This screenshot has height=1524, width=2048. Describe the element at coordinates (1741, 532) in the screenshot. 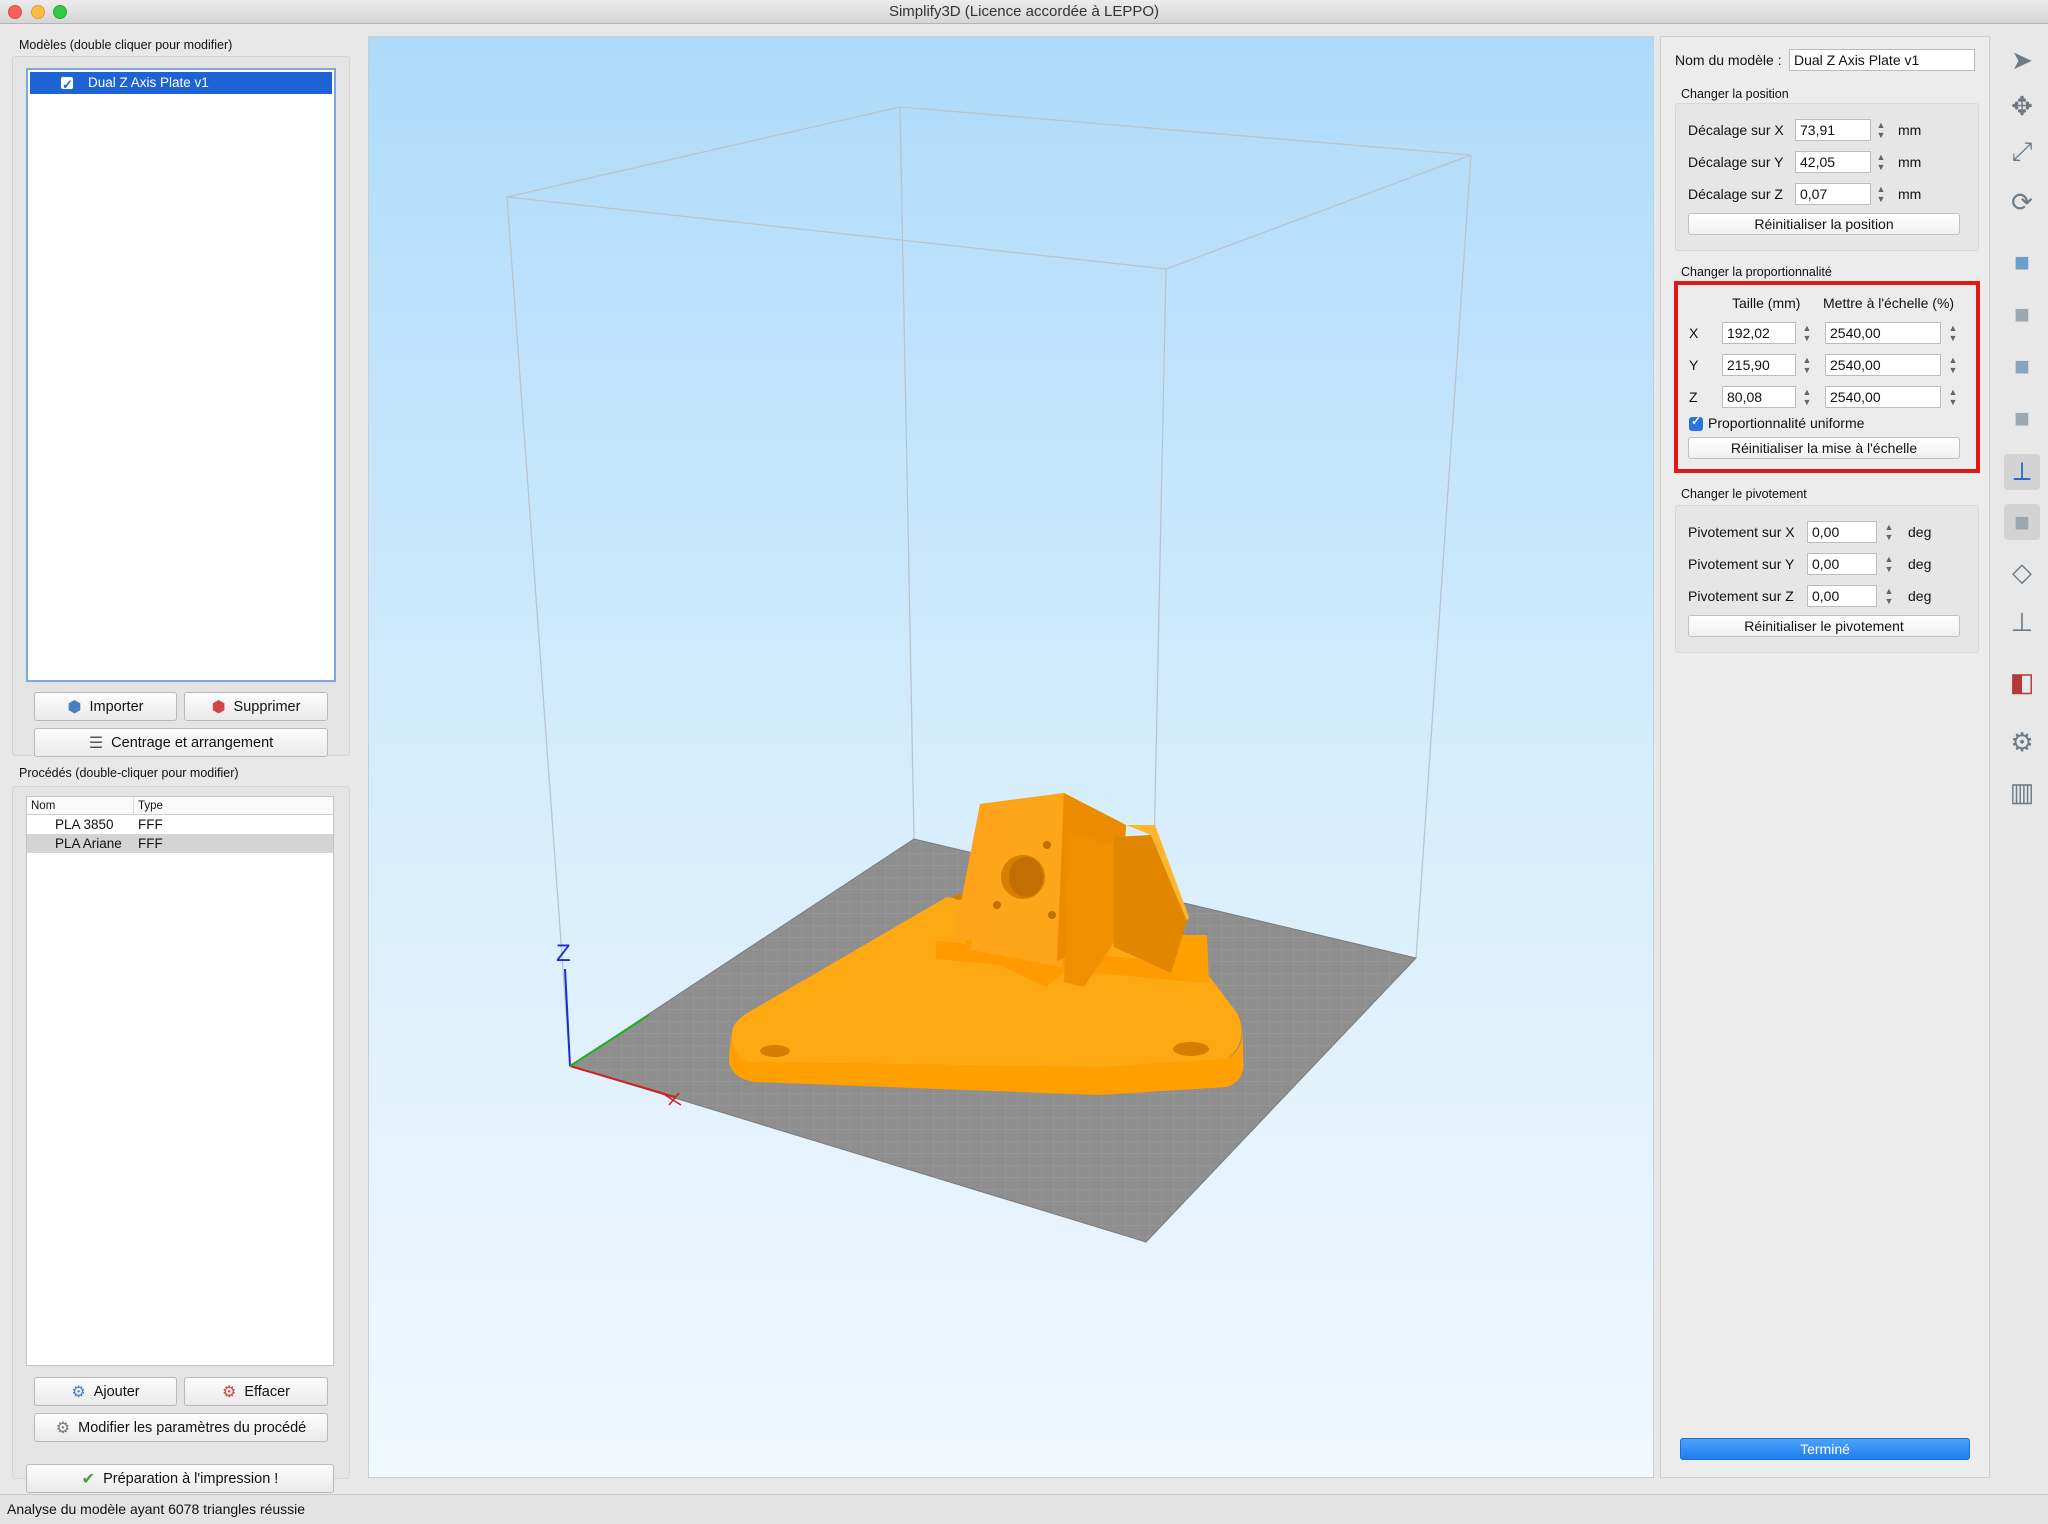

I see `rotation-x-label: Pivotement sur X` at that location.